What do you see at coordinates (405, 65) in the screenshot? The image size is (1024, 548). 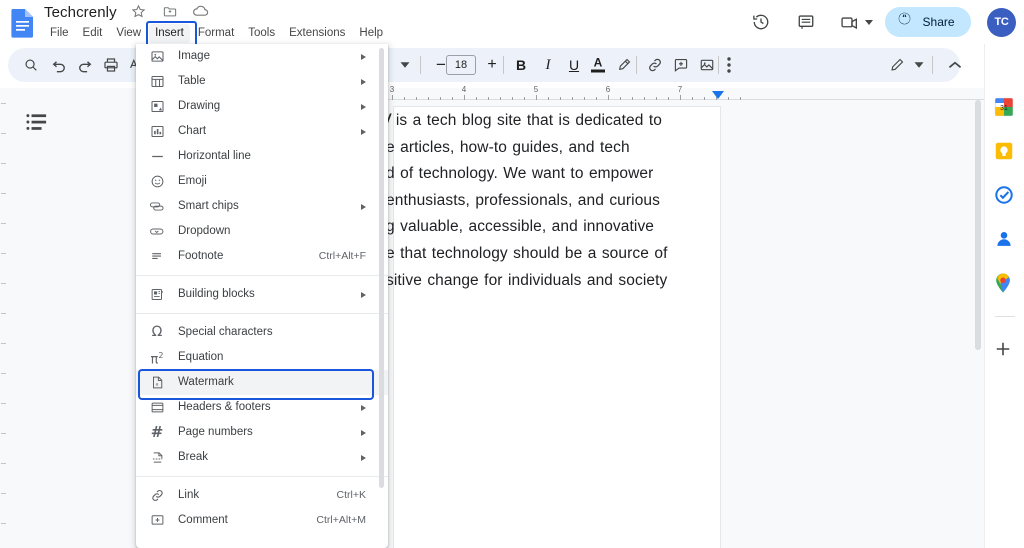 I see `text-style-chevron-down-icon` at bounding box center [405, 65].